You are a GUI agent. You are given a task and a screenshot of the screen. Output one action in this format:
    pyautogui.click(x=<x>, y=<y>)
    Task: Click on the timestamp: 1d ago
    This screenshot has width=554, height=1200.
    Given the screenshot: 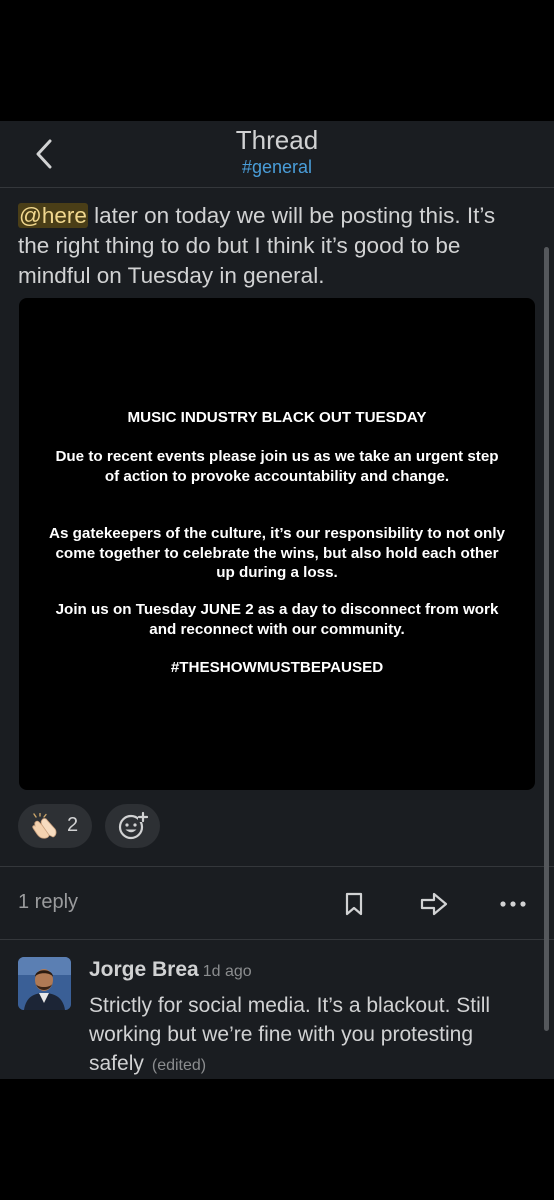 What is the action you would take?
    pyautogui.click(x=227, y=971)
    